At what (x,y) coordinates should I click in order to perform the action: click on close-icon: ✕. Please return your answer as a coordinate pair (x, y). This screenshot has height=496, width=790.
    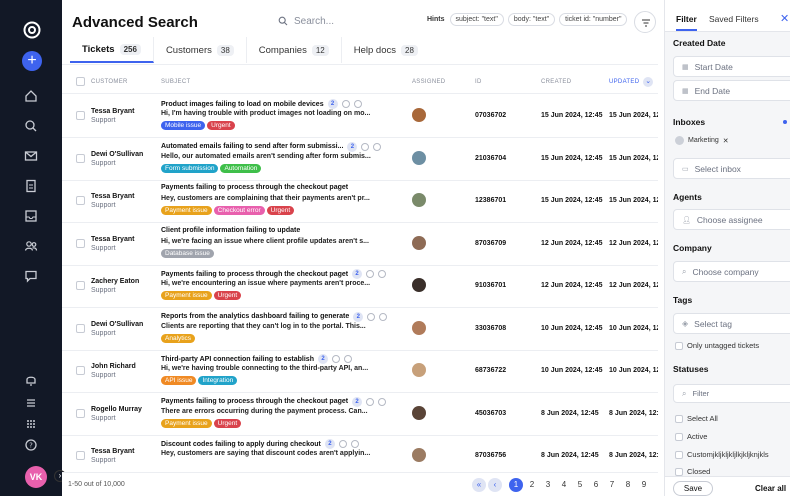
    Looking at the image, I should click on (784, 18).